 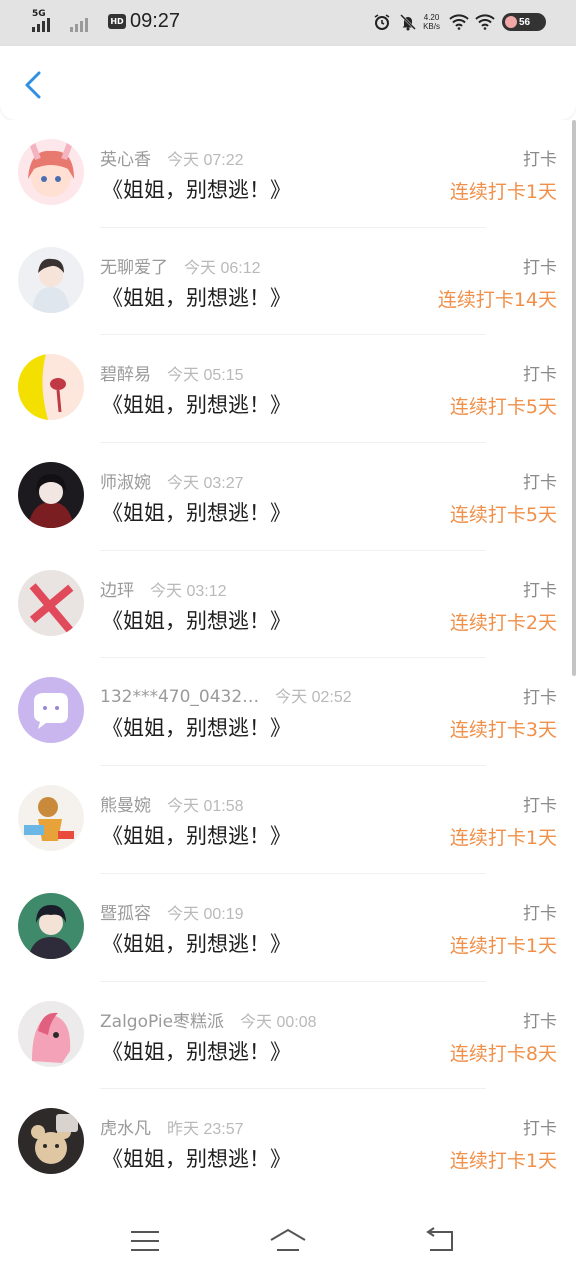 I want to click on system-navbar, so click(x=288, y=1238).